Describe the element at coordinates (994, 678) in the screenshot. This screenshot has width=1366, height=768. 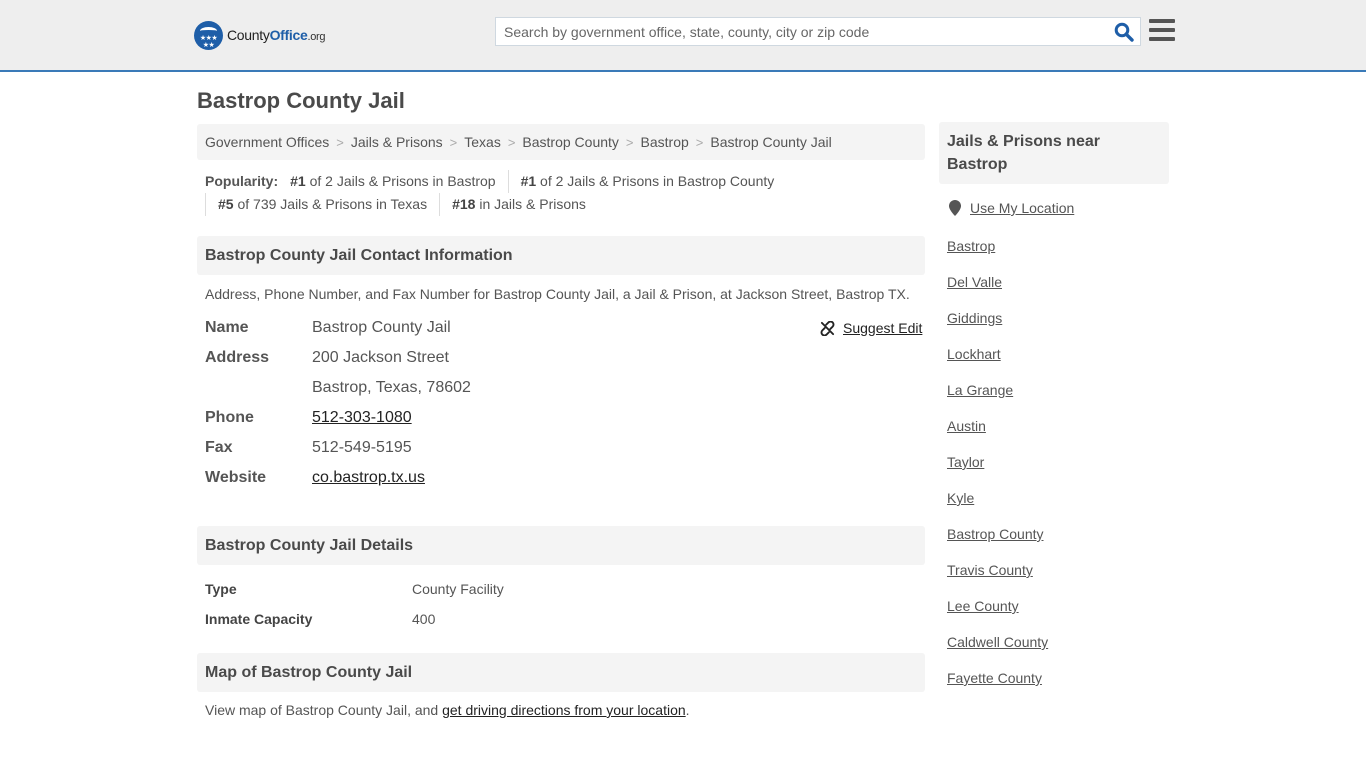
I see `nearby-link-fayette-county: Fayette County` at that location.